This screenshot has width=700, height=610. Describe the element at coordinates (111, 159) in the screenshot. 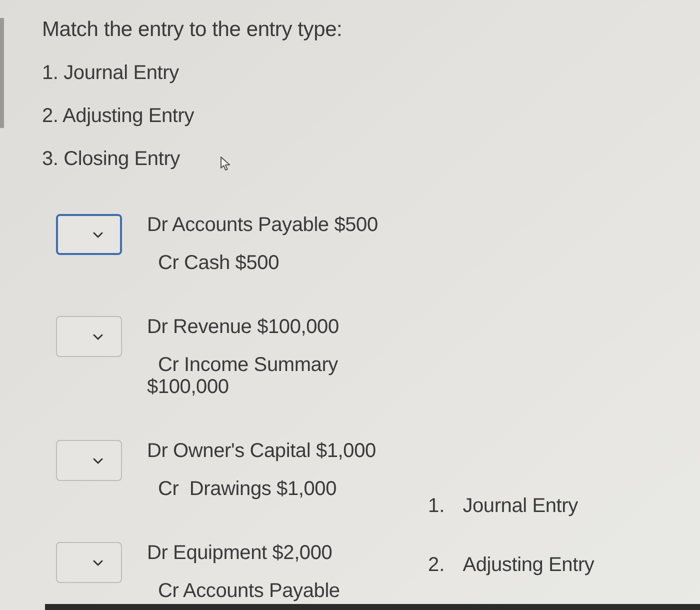

I see `entry-type-option: 3. Closing Entry` at that location.